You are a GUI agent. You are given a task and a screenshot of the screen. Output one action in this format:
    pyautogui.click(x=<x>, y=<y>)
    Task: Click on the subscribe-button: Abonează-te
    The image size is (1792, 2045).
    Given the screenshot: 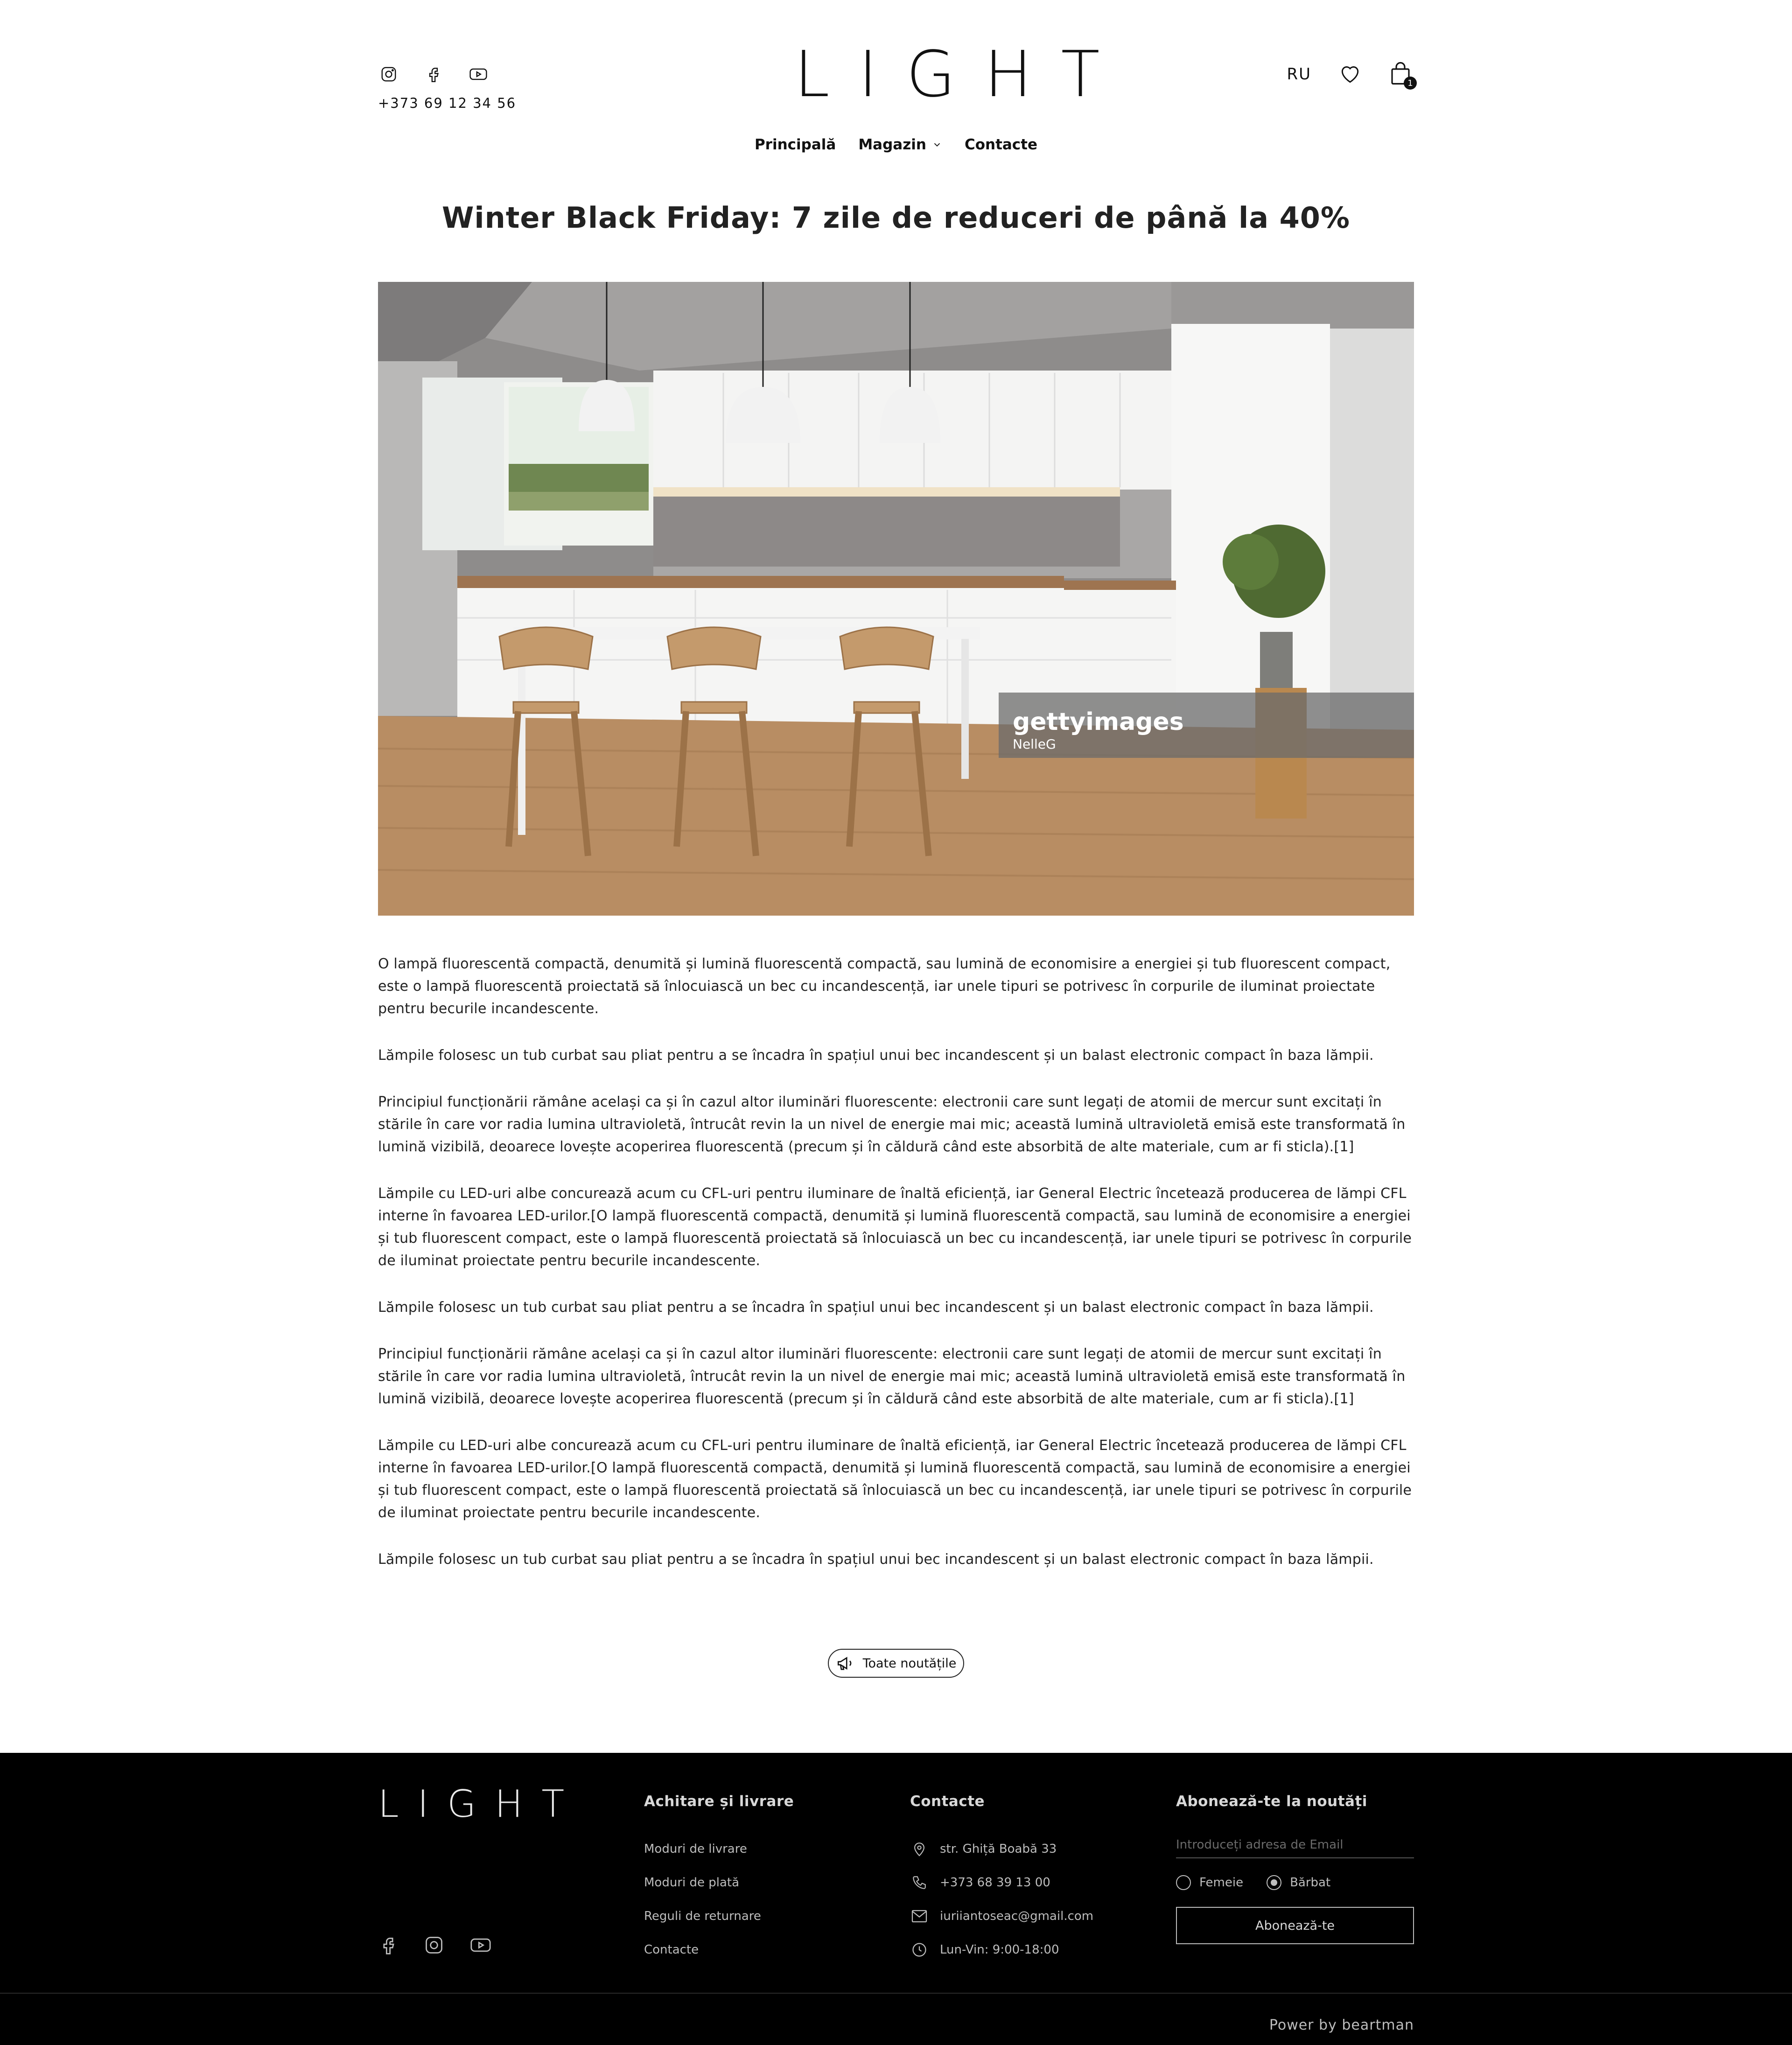 What is the action you would take?
    pyautogui.click(x=1295, y=1925)
    